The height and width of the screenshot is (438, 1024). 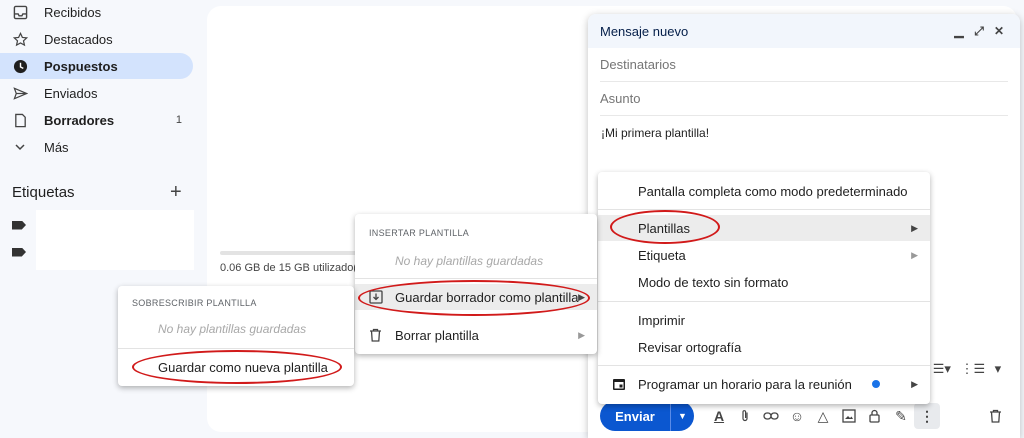 I want to click on nav-item-snoozed: Pospuestos, so click(x=96, y=66).